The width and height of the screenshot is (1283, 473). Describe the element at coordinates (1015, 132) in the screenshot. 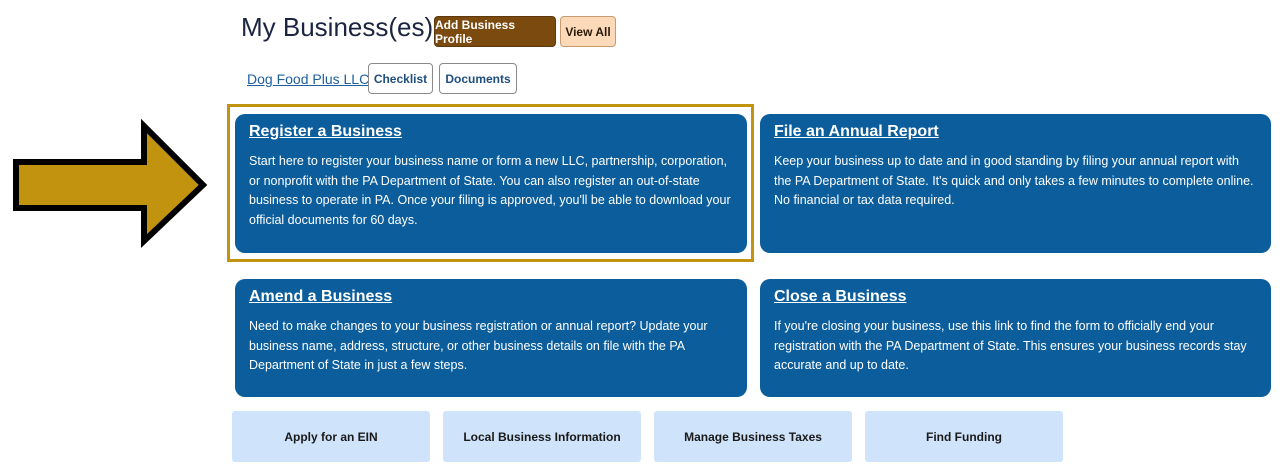

I see `file-annual-report-title: File an Annual Report` at that location.